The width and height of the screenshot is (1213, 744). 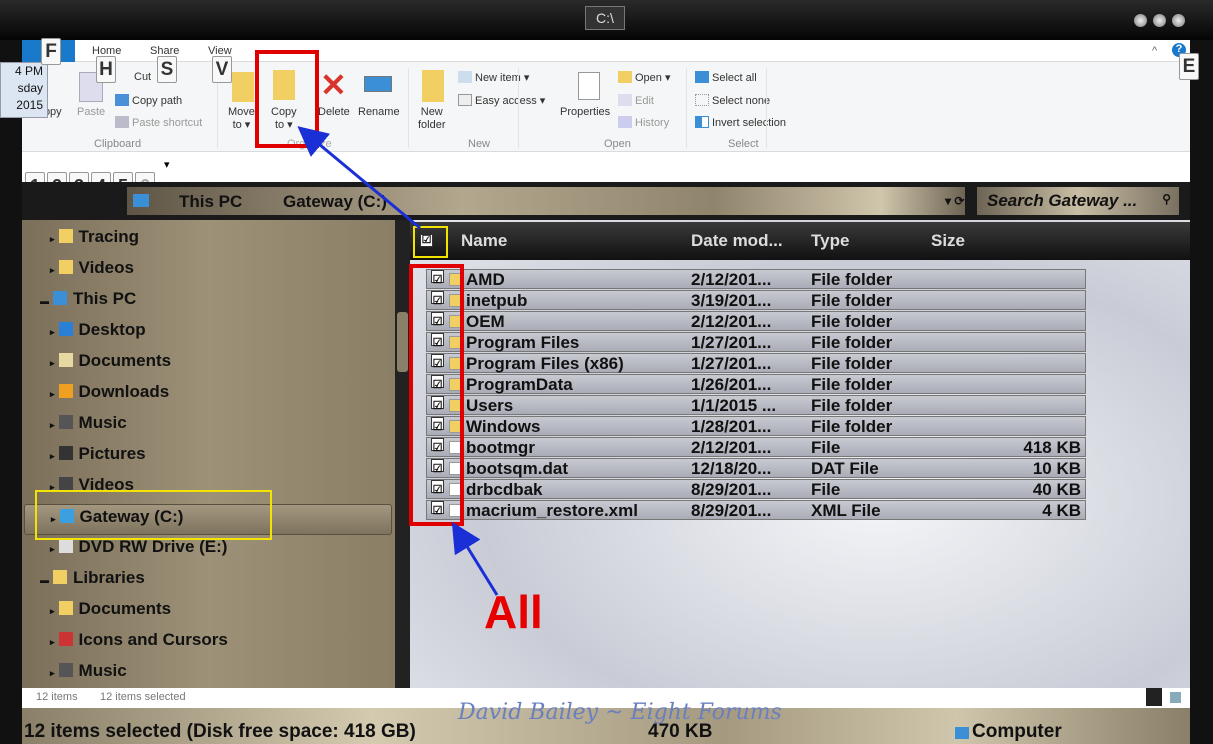 I want to click on arrow-to-copy-to, so click(x=359, y=178).